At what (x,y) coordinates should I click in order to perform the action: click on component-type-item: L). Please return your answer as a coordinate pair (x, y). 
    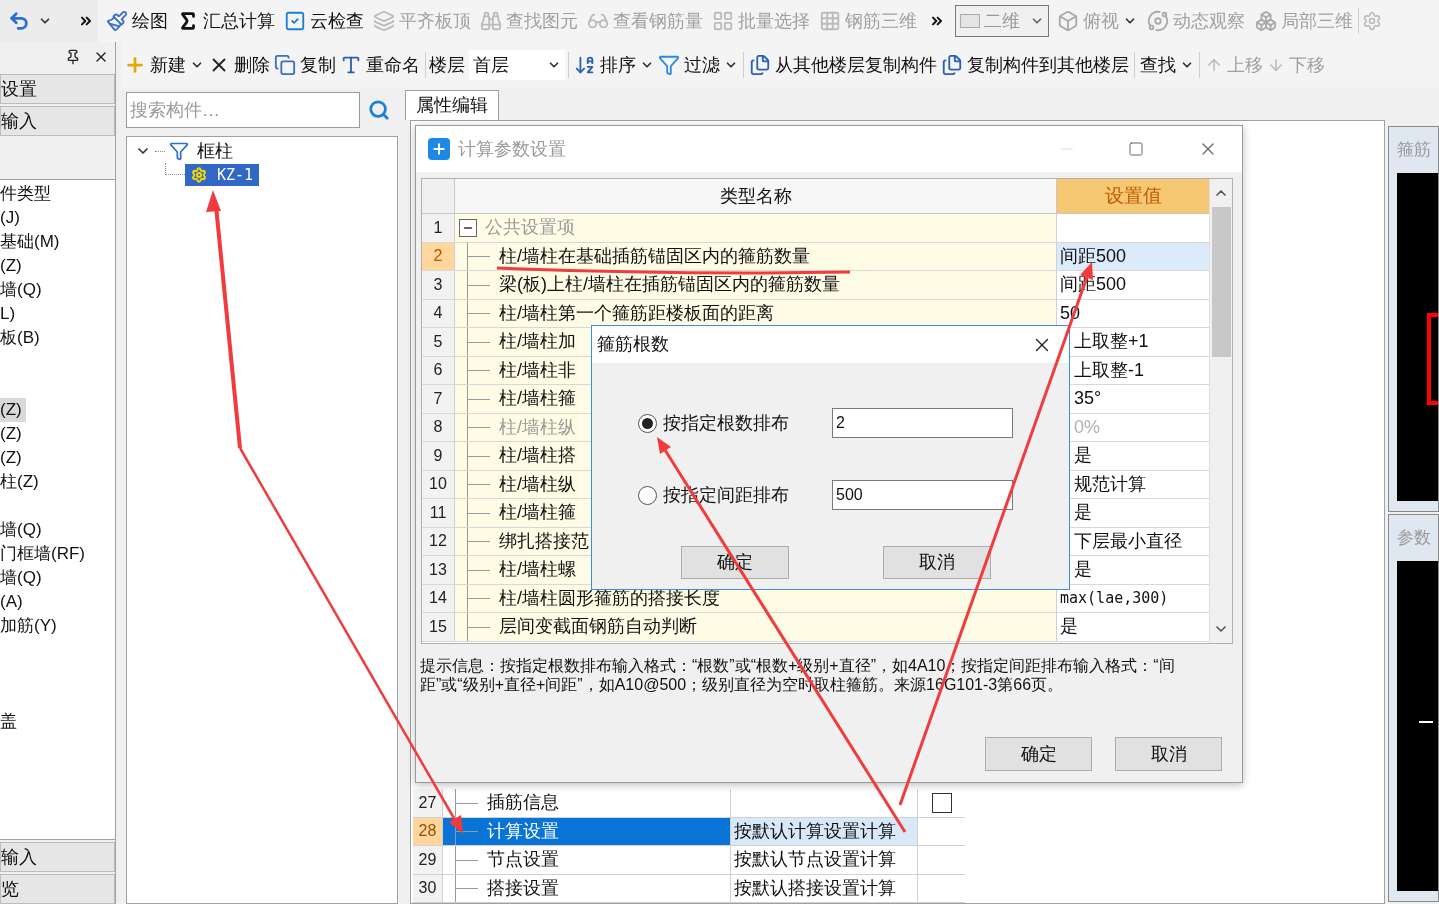
    Looking at the image, I should click on (10, 314).